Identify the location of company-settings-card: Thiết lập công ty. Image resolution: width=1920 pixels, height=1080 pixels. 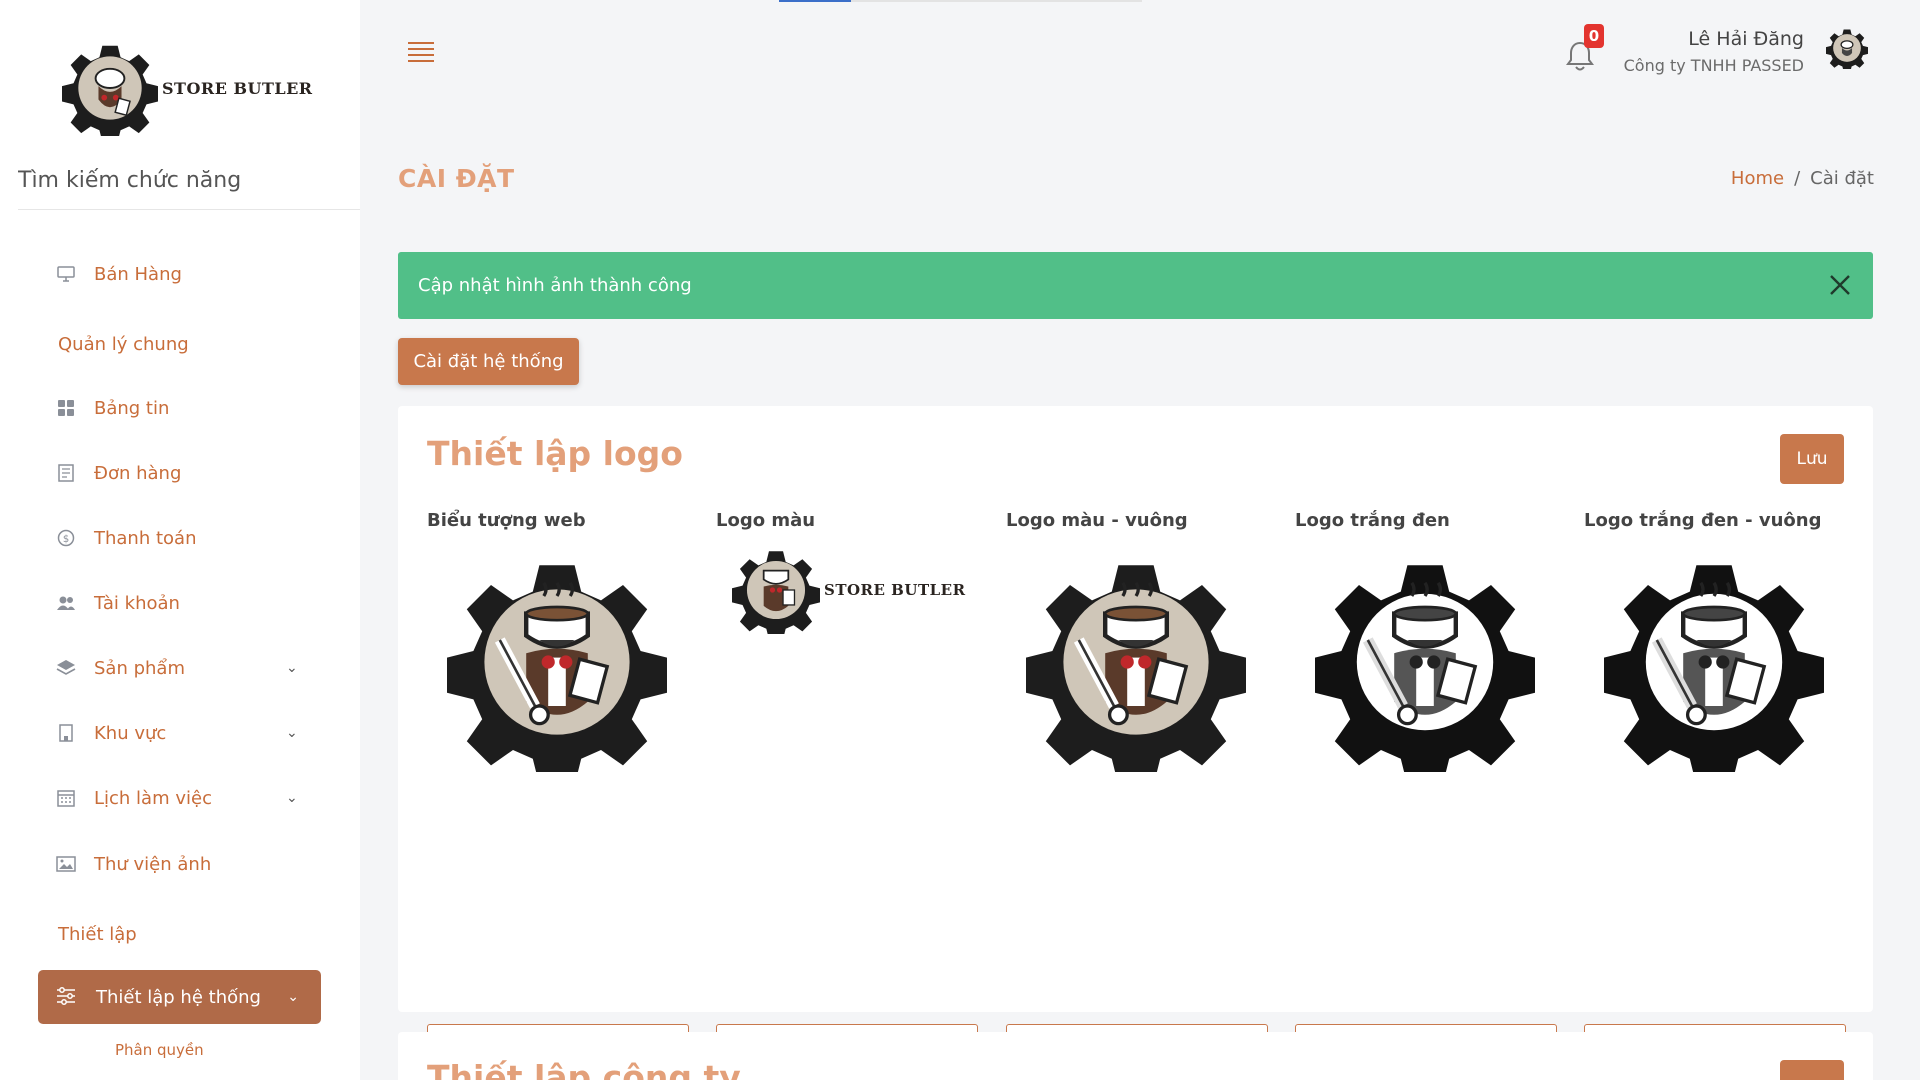
(1135, 1056).